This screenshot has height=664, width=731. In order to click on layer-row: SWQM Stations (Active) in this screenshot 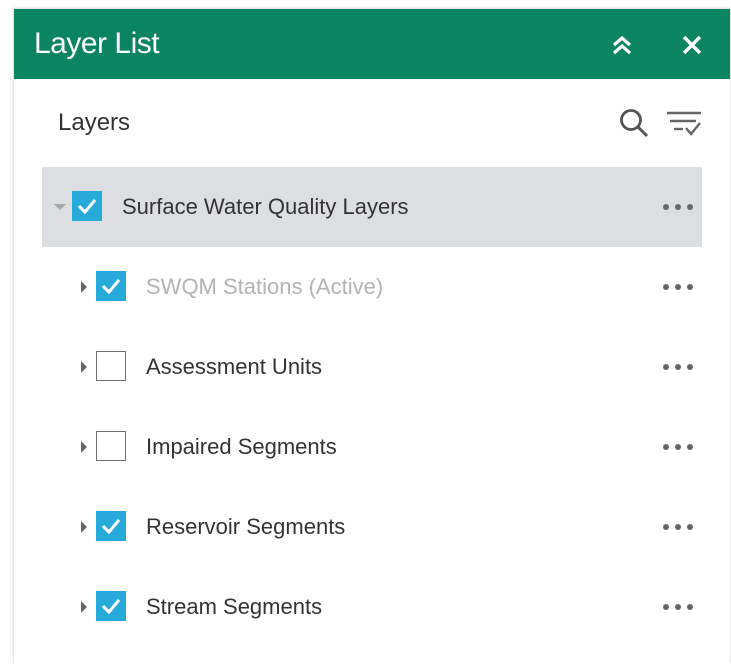, I will do `click(372, 287)`.